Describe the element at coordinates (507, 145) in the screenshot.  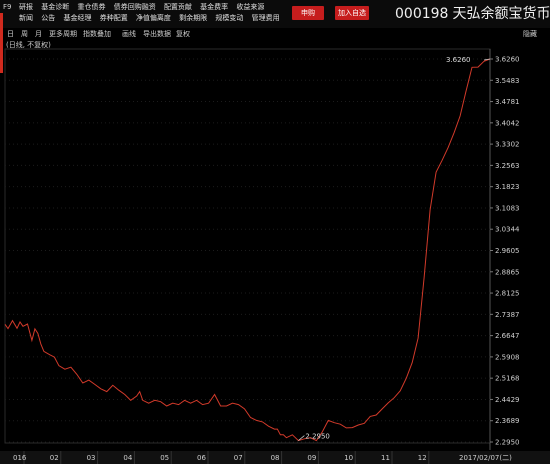
I see `y-tick-label: 3.3302` at that location.